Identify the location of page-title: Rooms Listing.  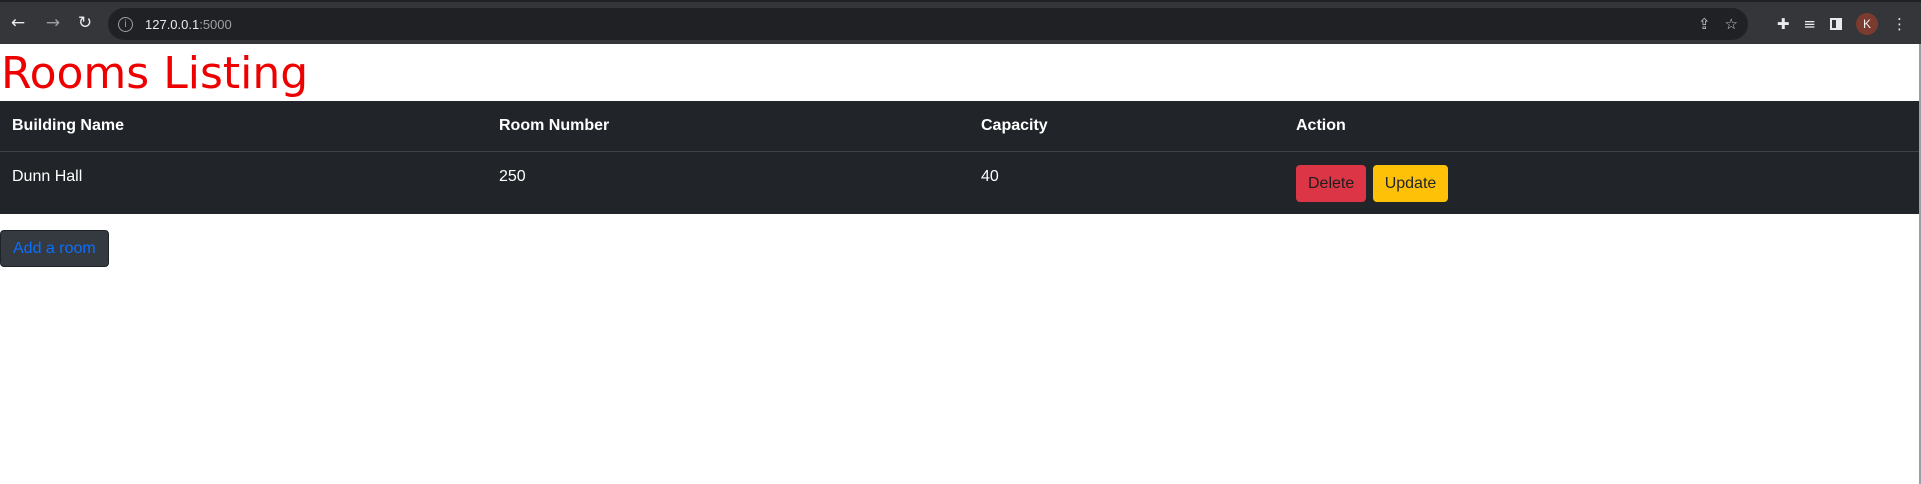
(155, 73).